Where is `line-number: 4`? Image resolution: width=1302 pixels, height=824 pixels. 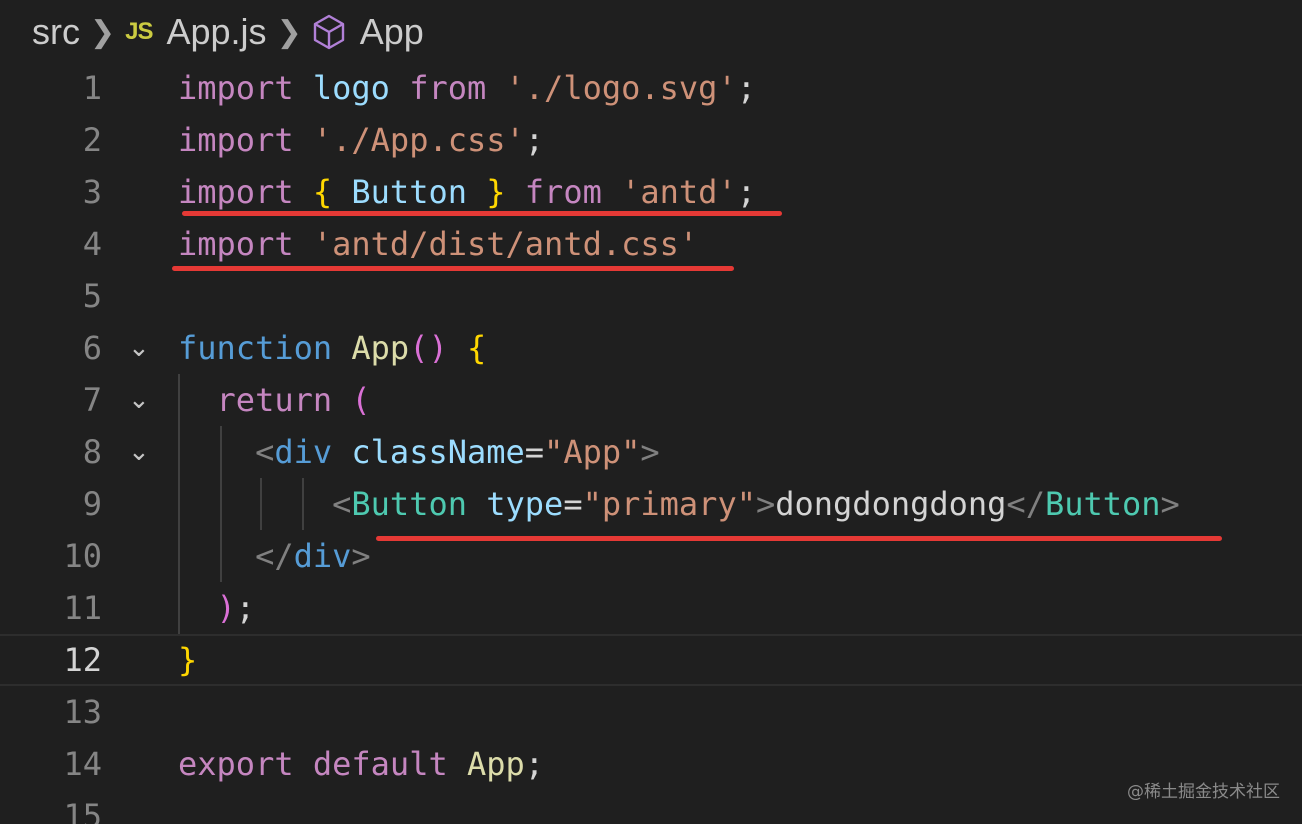
line-number: 4 is located at coordinates (92, 244).